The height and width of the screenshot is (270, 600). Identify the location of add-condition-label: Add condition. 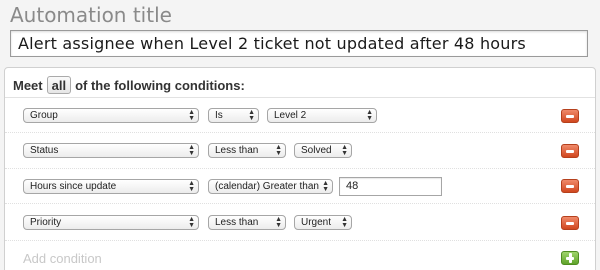
(62, 258).